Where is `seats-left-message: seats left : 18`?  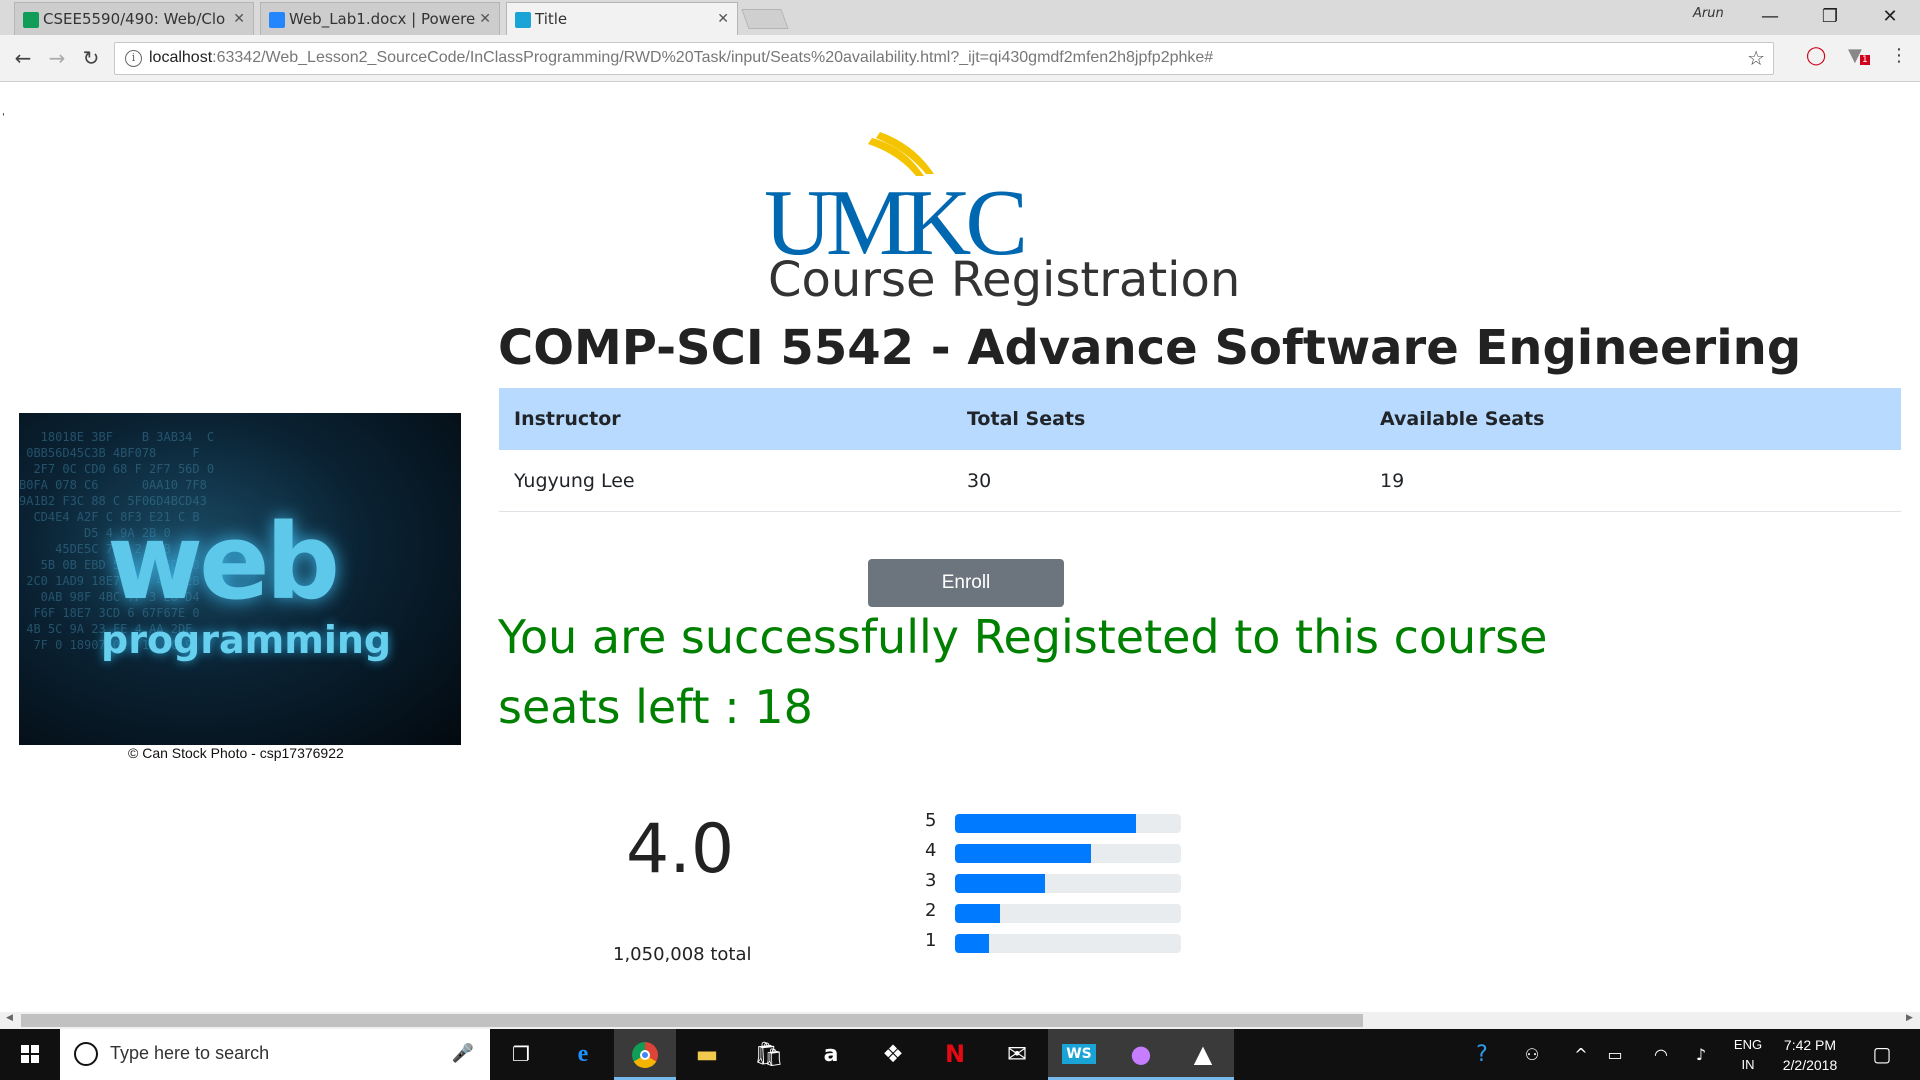
seats-left-message: seats left : 18 is located at coordinates (655, 707).